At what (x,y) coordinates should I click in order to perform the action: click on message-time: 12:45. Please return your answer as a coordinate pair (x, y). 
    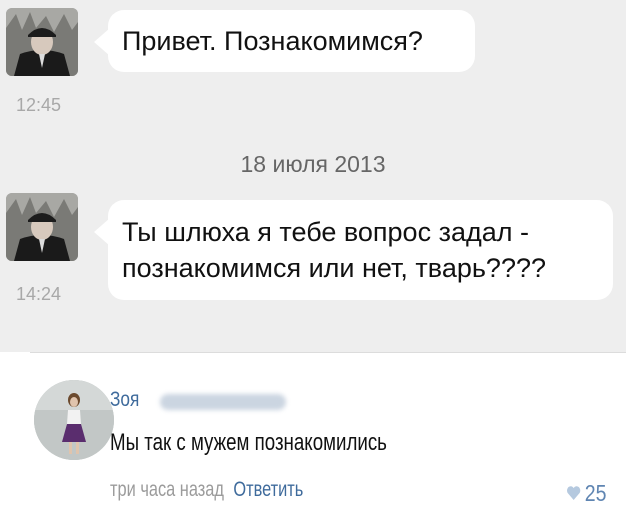
    Looking at the image, I should click on (39, 105).